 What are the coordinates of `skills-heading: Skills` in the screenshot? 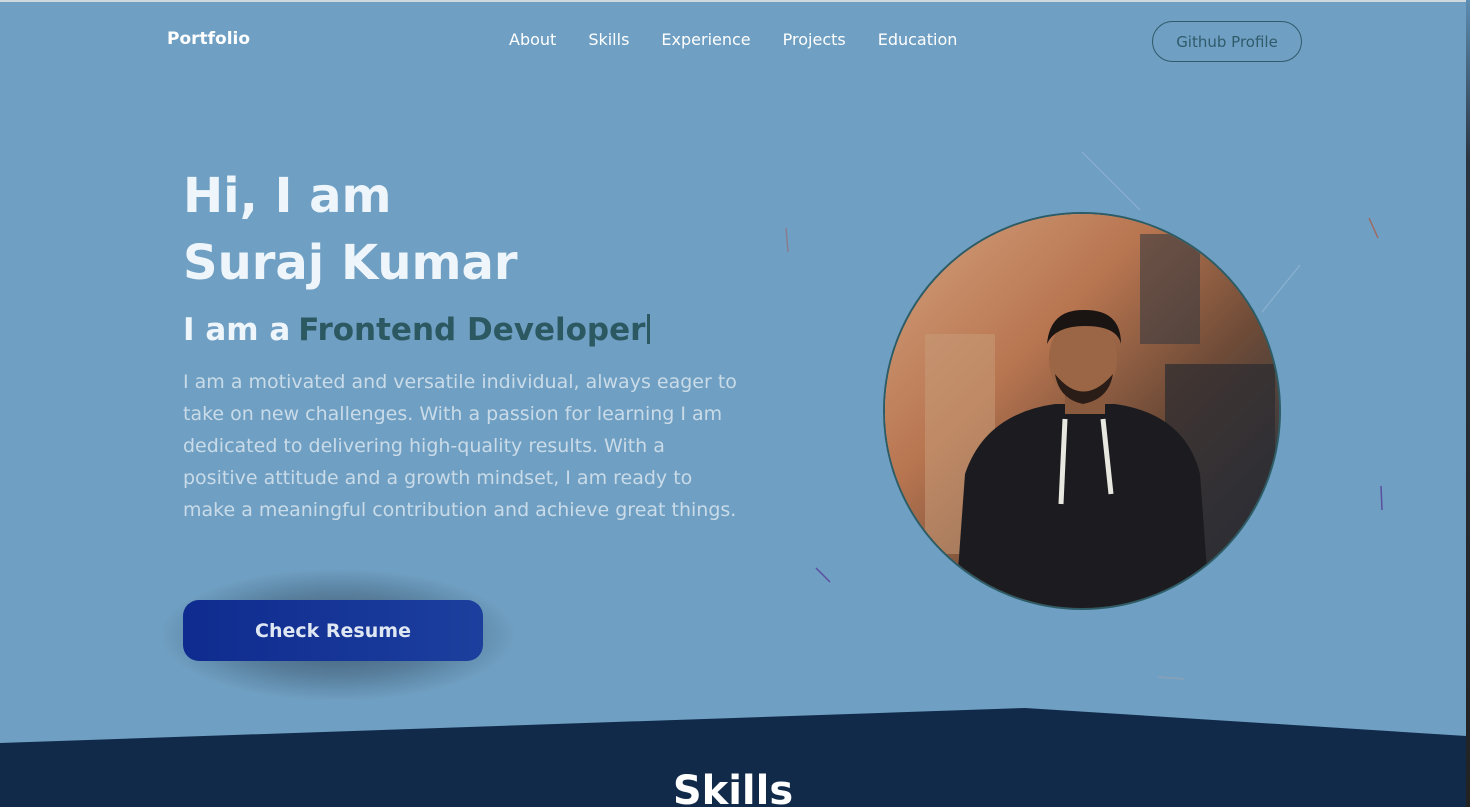 It's located at (733, 787).